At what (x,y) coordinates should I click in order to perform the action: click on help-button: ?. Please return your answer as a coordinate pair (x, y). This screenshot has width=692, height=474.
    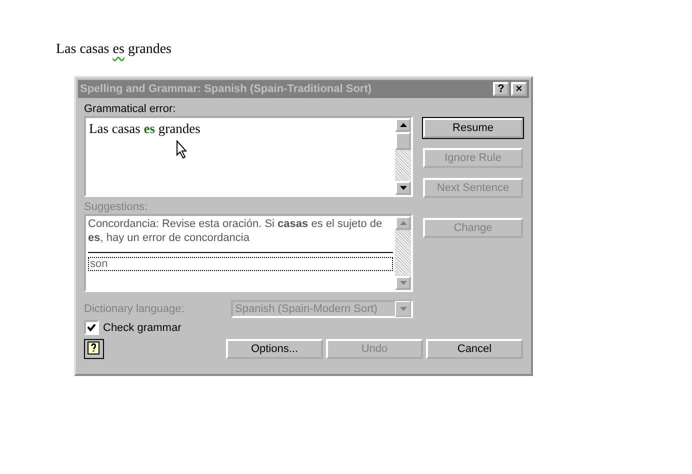
    Looking at the image, I should click on (501, 89).